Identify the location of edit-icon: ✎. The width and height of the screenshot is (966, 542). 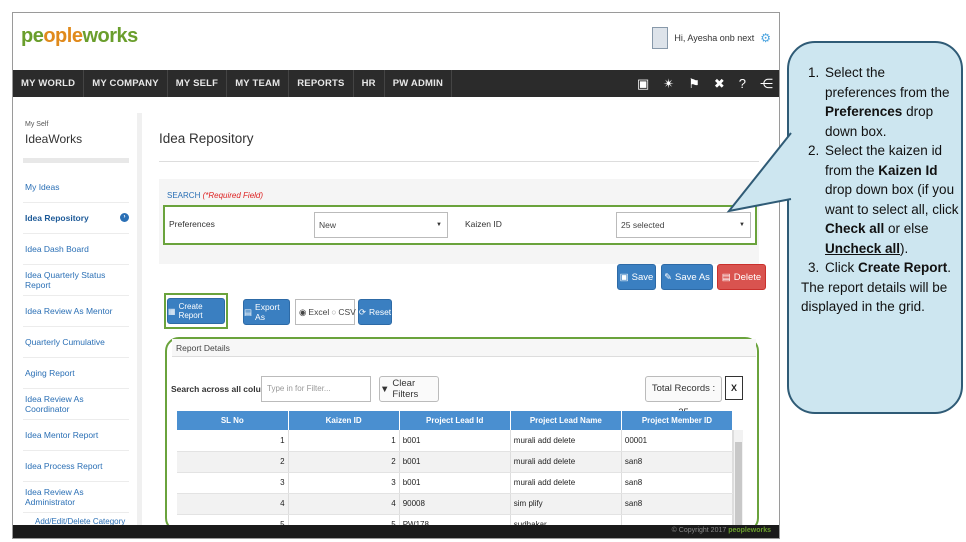
(668, 277).